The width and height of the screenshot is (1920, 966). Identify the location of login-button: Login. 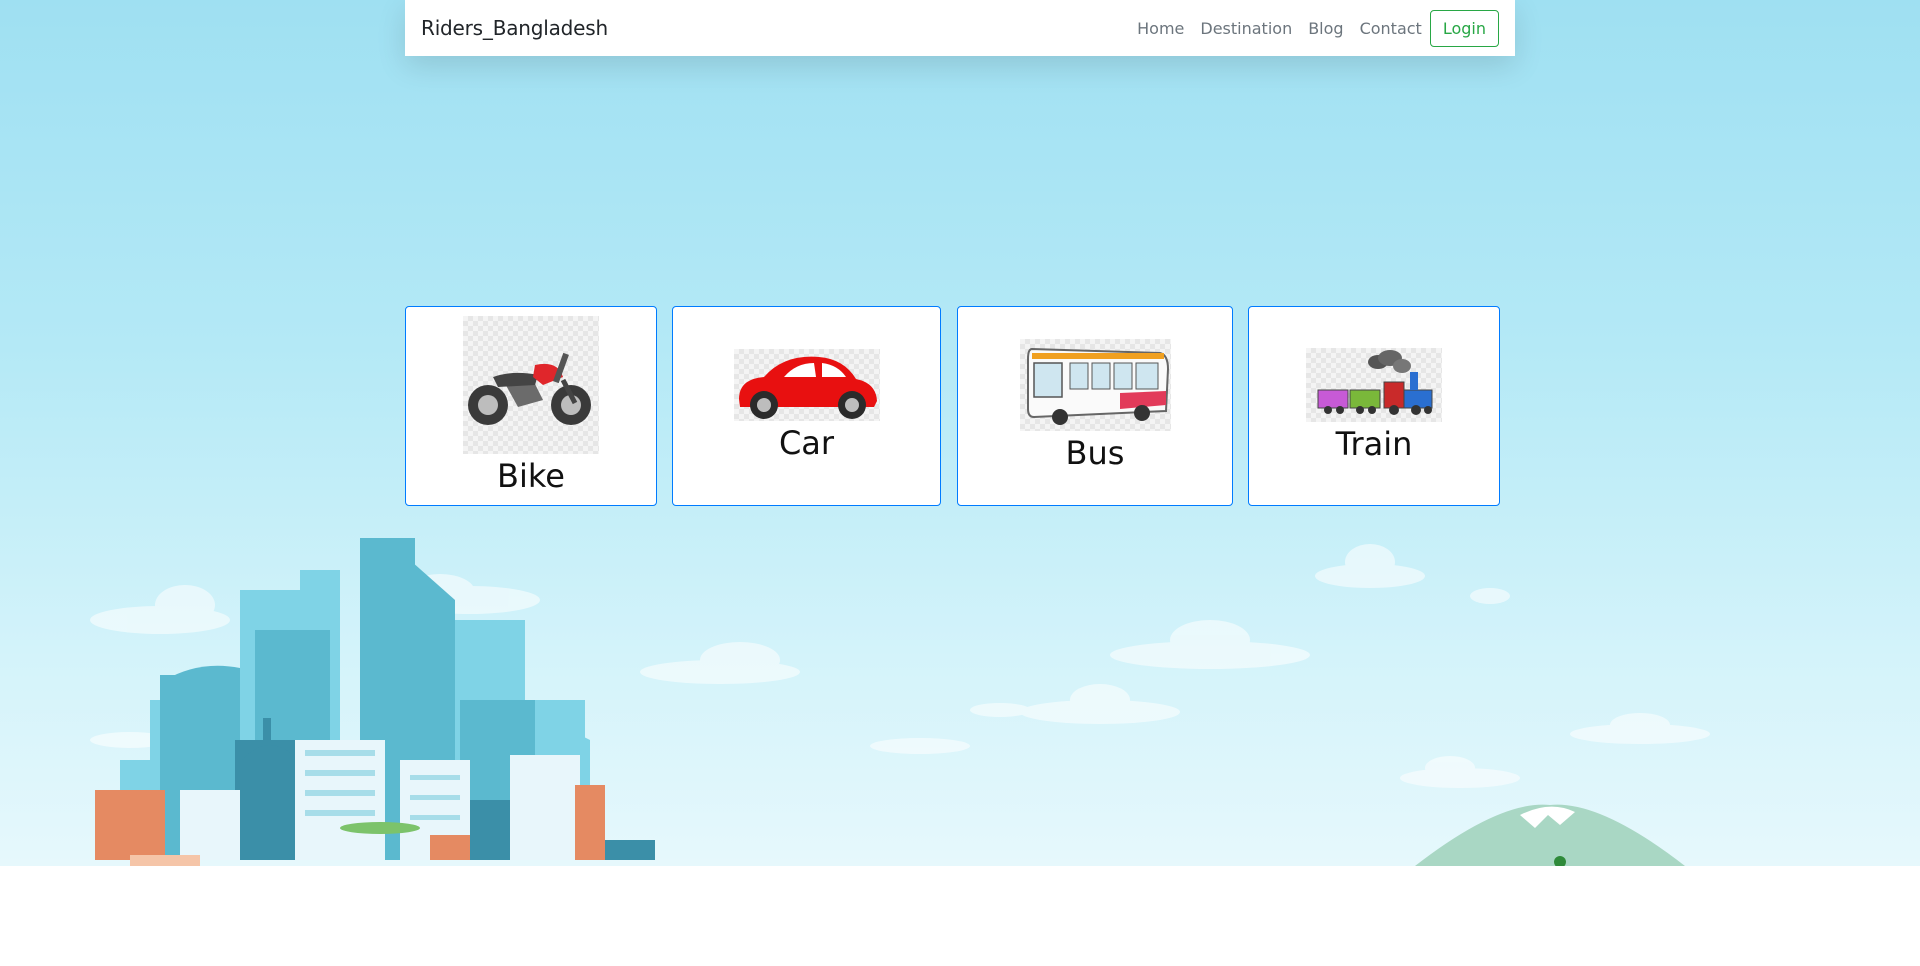
(1464, 28).